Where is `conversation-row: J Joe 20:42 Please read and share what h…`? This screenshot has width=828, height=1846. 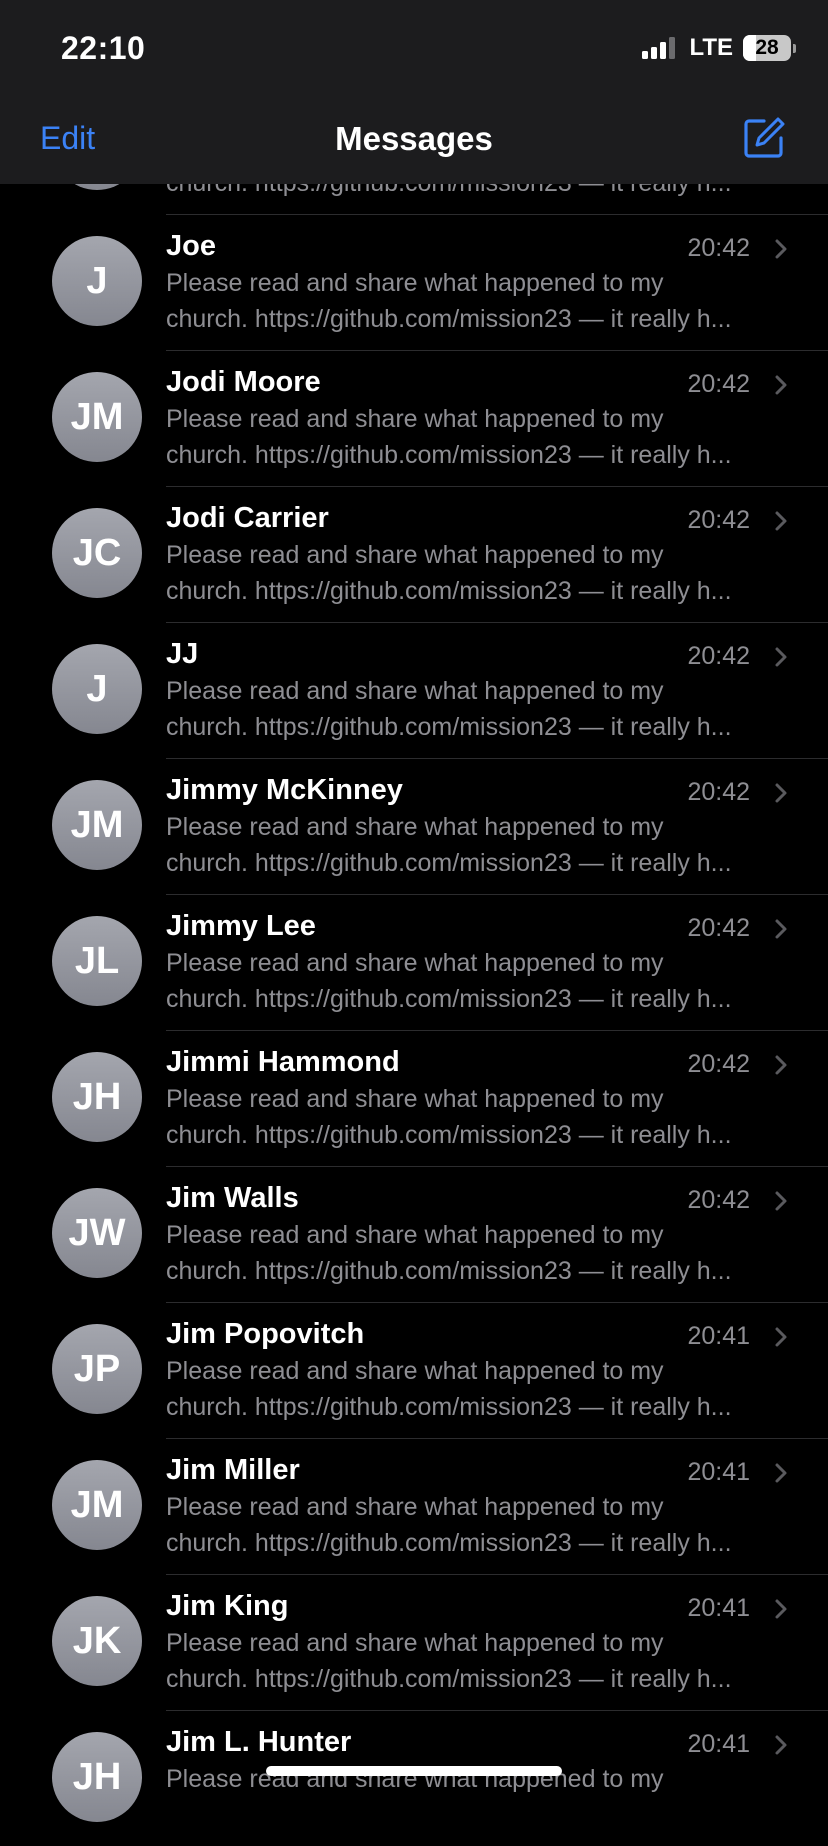 conversation-row: J Joe 20:42 Please read and share what h… is located at coordinates (414, 282).